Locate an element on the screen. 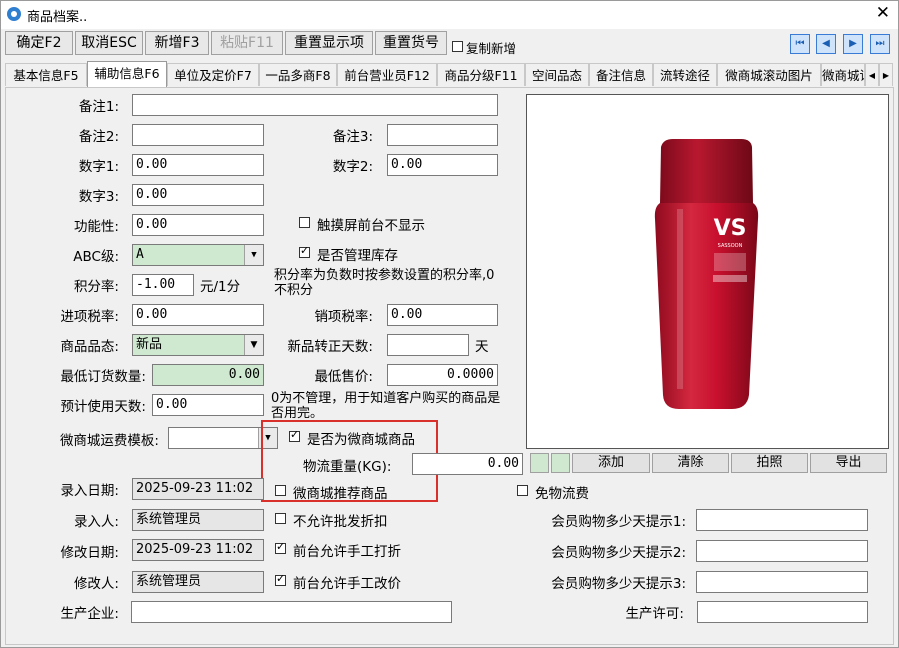 The width and height of the screenshot is (899, 648). free-ship-checkbox is located at coordinates (522, 490).